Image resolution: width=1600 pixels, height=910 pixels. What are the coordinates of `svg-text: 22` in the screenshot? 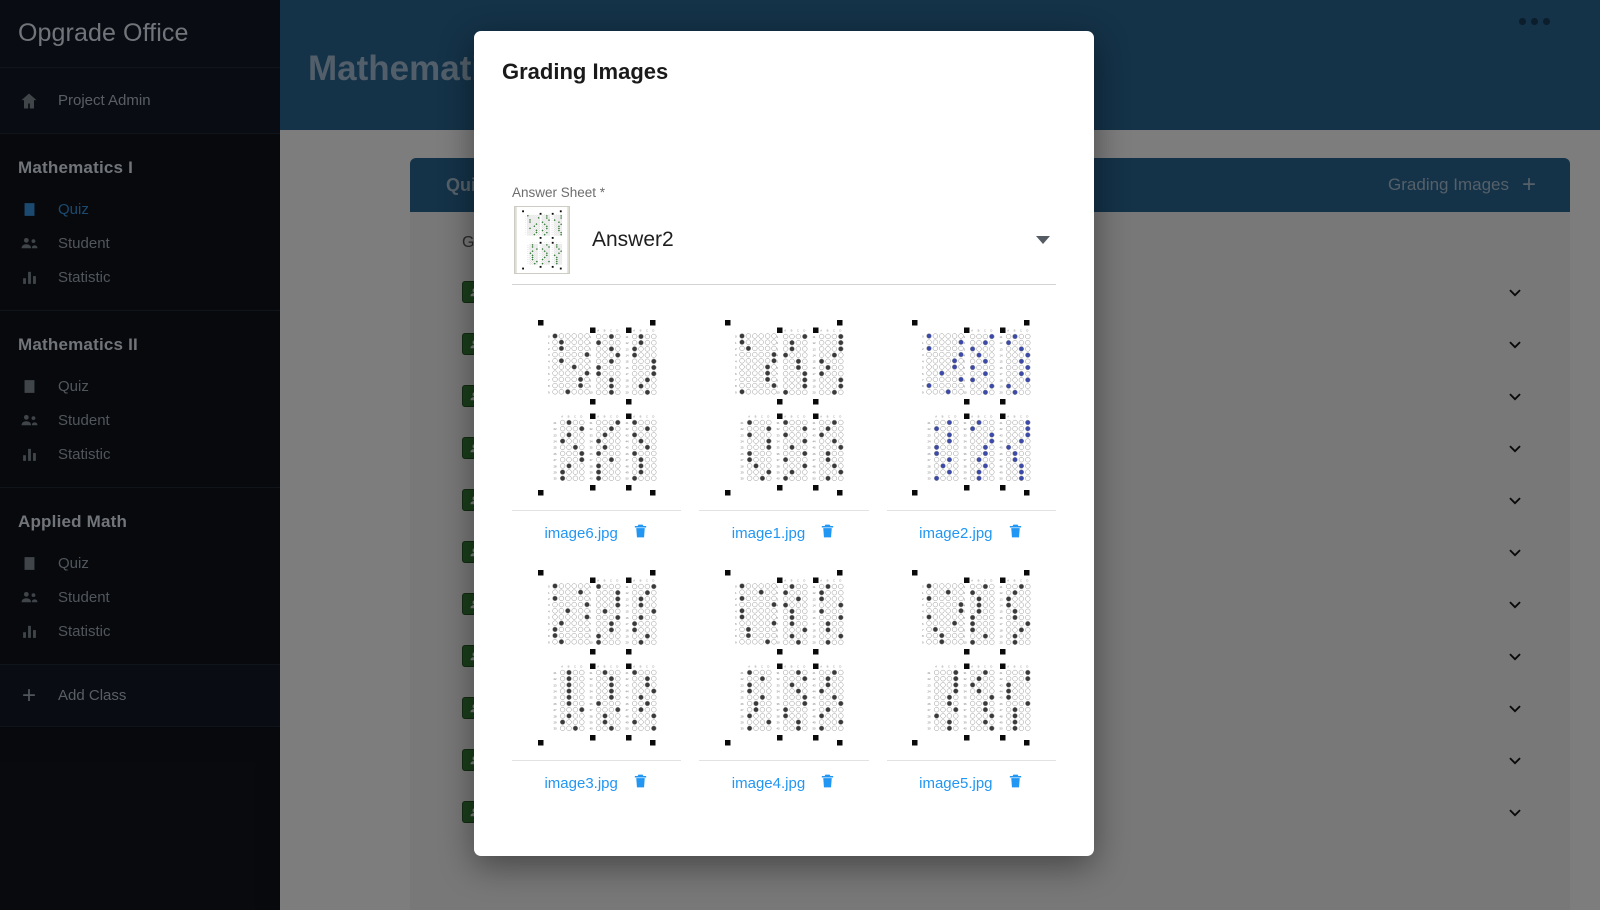 It's located at (930, 429).